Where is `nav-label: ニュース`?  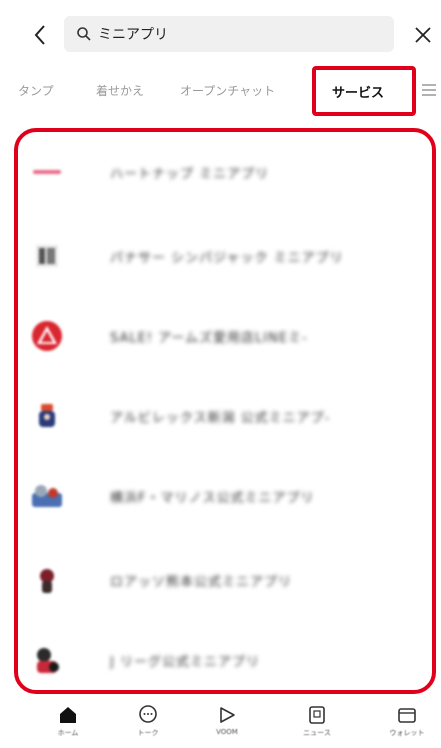
nav-label: ニュース is located at coordinates (317, 733).